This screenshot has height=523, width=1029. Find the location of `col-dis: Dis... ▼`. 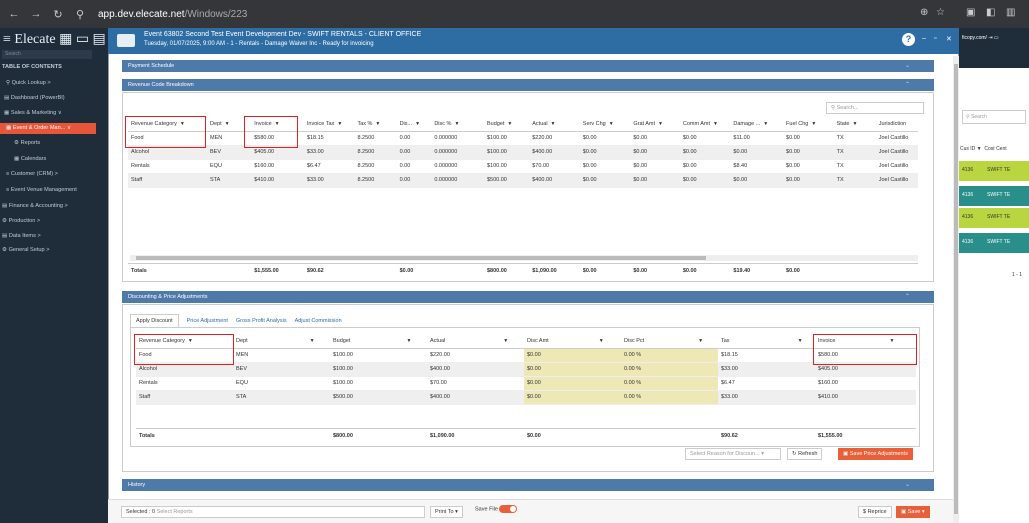

col-dis: Dis... ▼ is located at coordinates (414, 124).